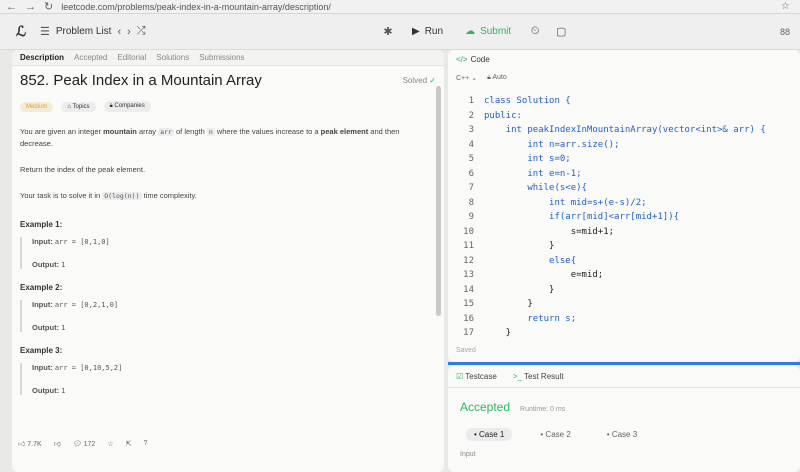 The height and width of the screenshot is (472, 800). What do you see at coordinates (45, 32) in the screenshot?
I see `list-icon: ☰` at bounding box center [45, 32].